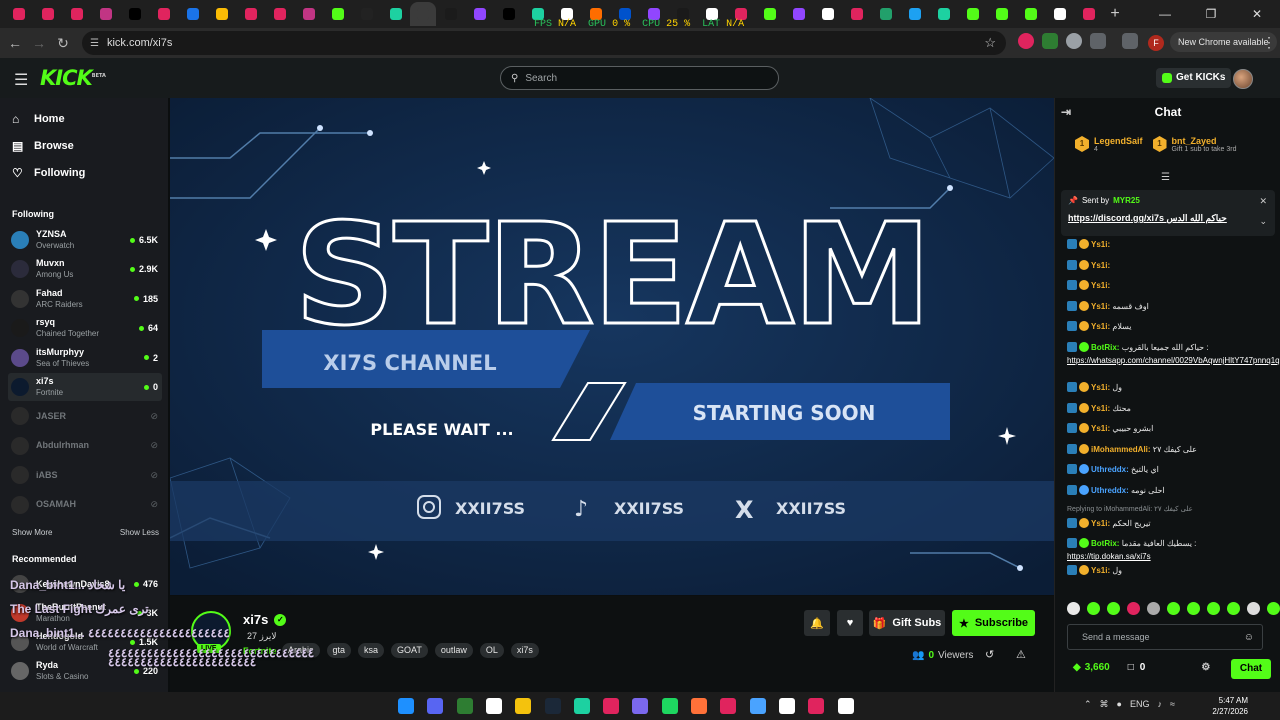 Image resolution: width=1280 pixels, height=720 pixels. What do you see at coordinates (850, 623) in the screenshot?
I see `follow-heart-button: ♥` at bounding box center [850, 623].